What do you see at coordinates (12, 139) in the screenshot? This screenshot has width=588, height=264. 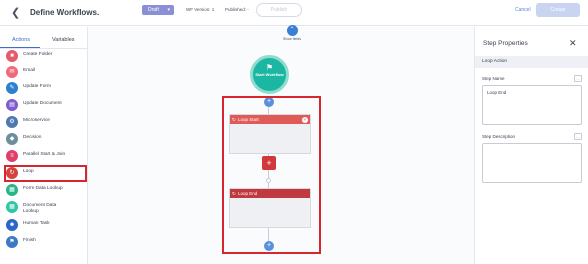 I see `decision-icon: ◆` at bounding box center [12, 139].